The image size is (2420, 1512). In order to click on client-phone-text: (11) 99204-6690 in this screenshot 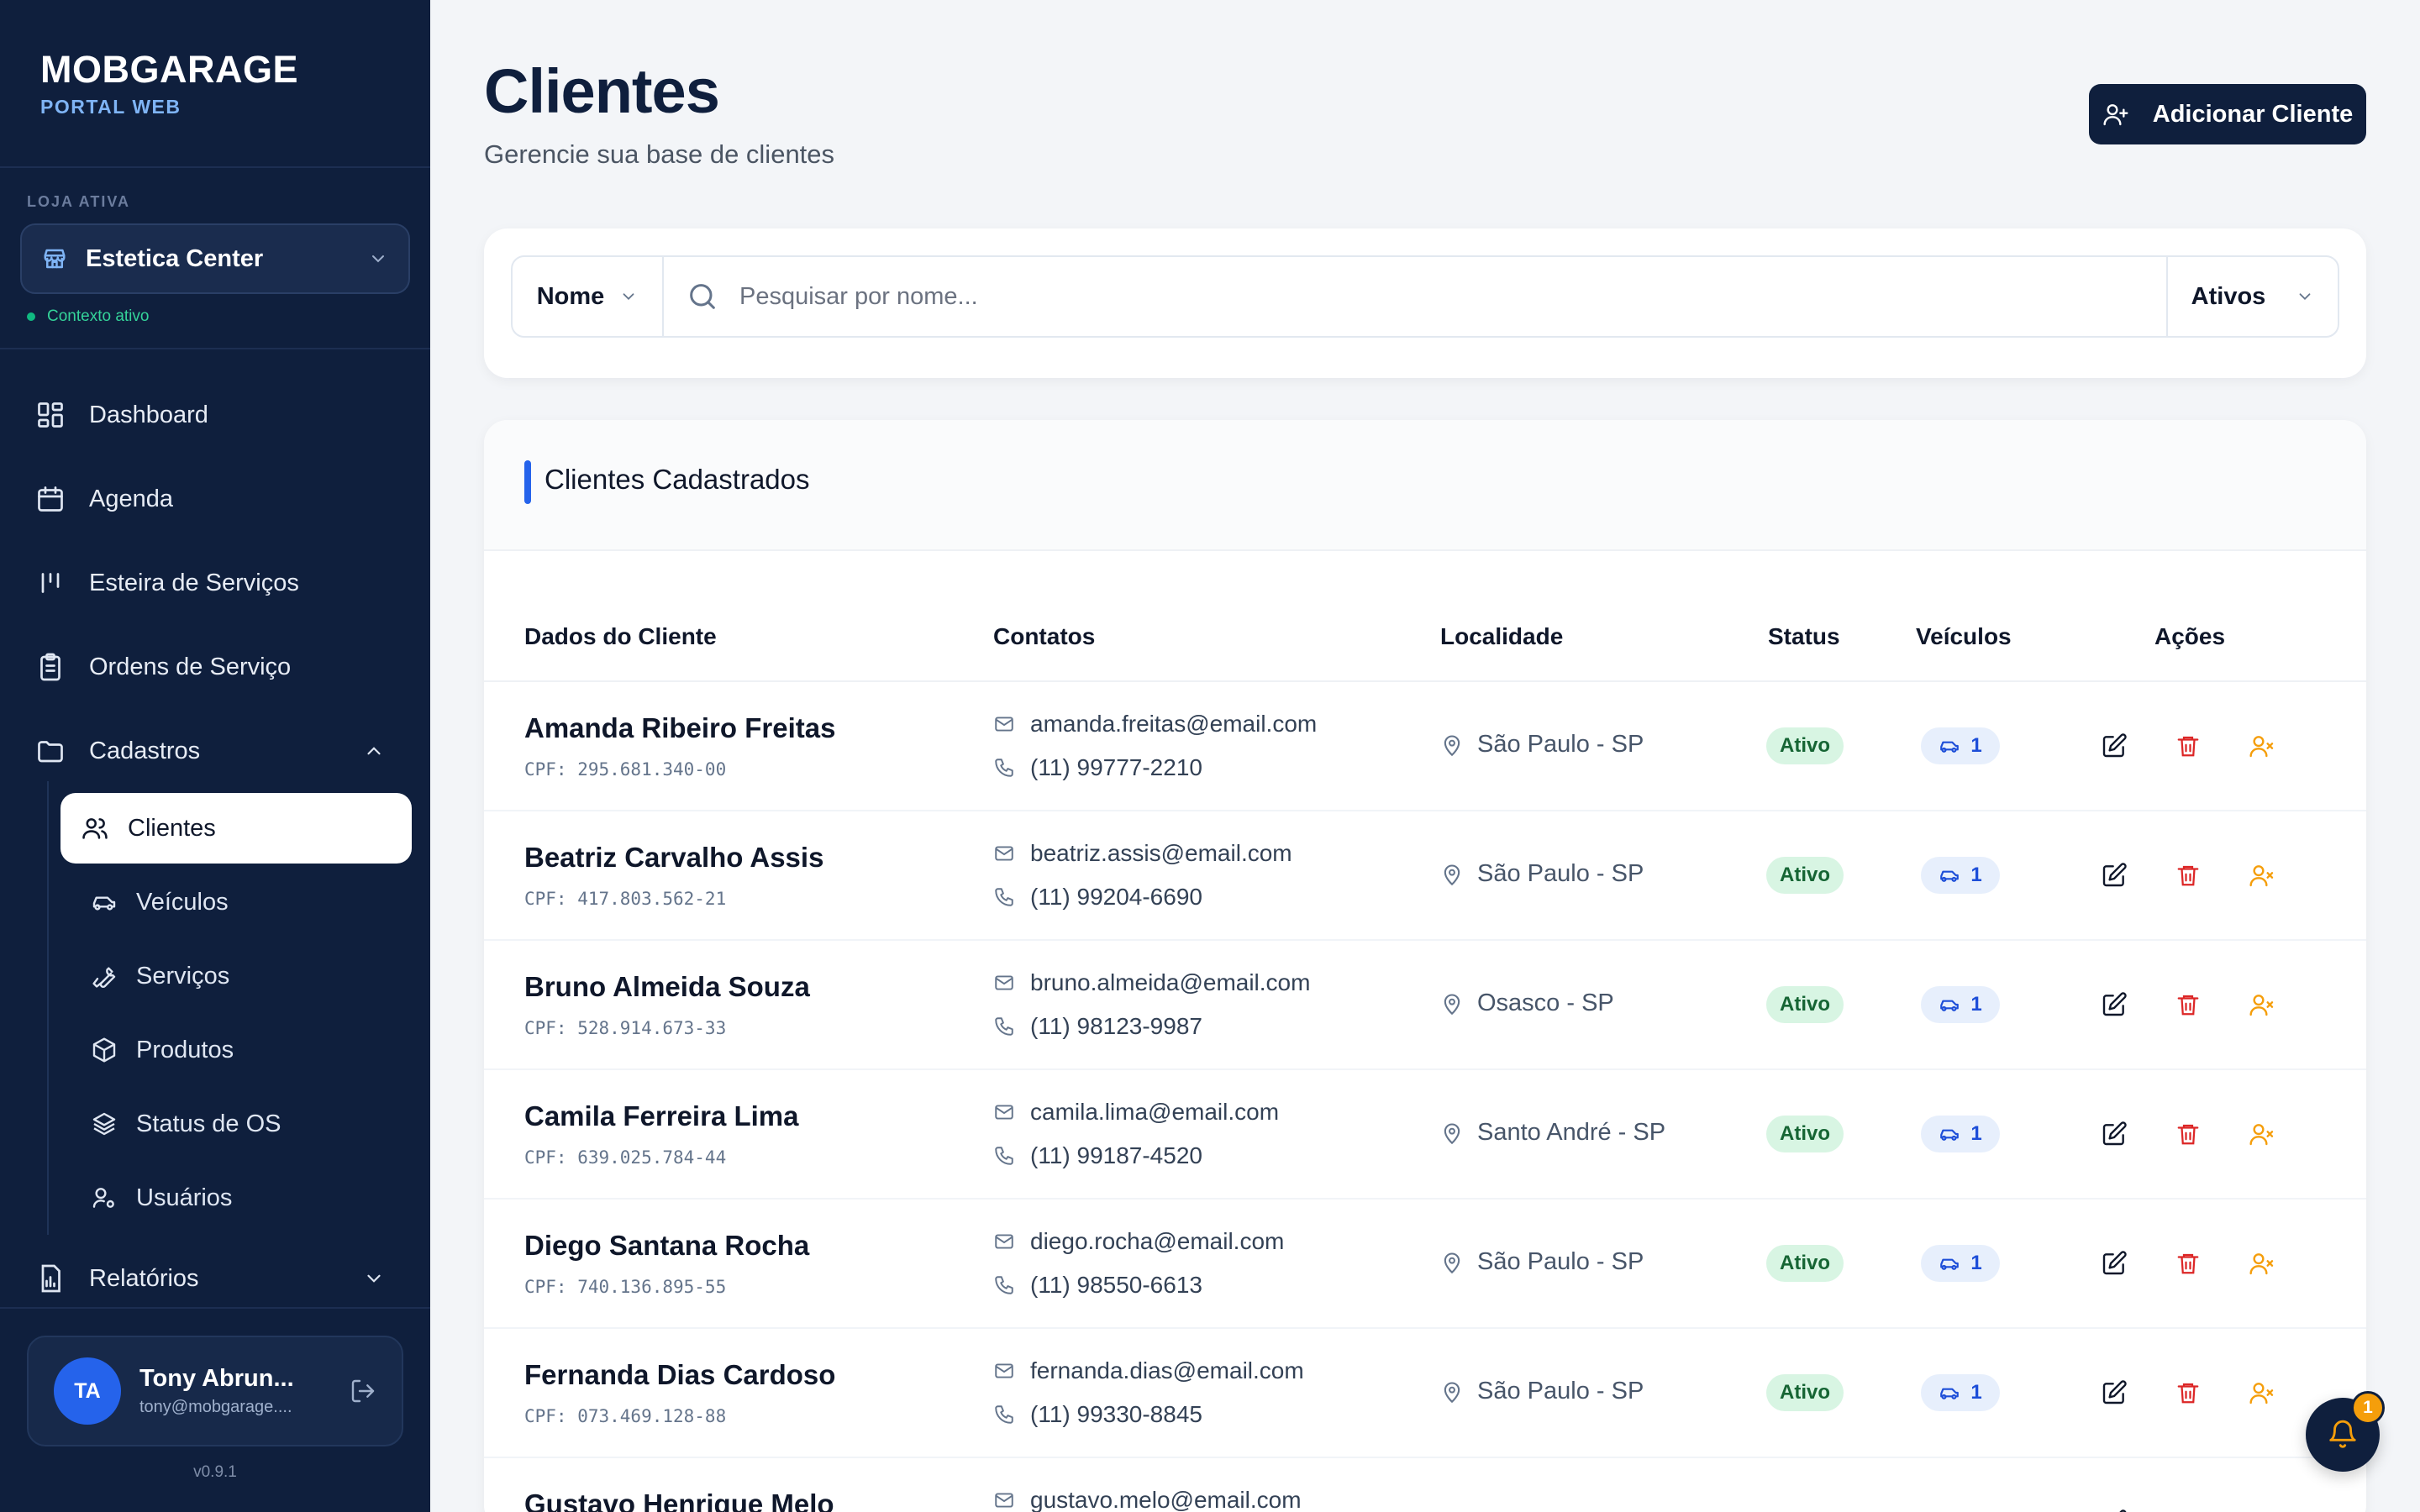, I will do `click(1116, 897)`.